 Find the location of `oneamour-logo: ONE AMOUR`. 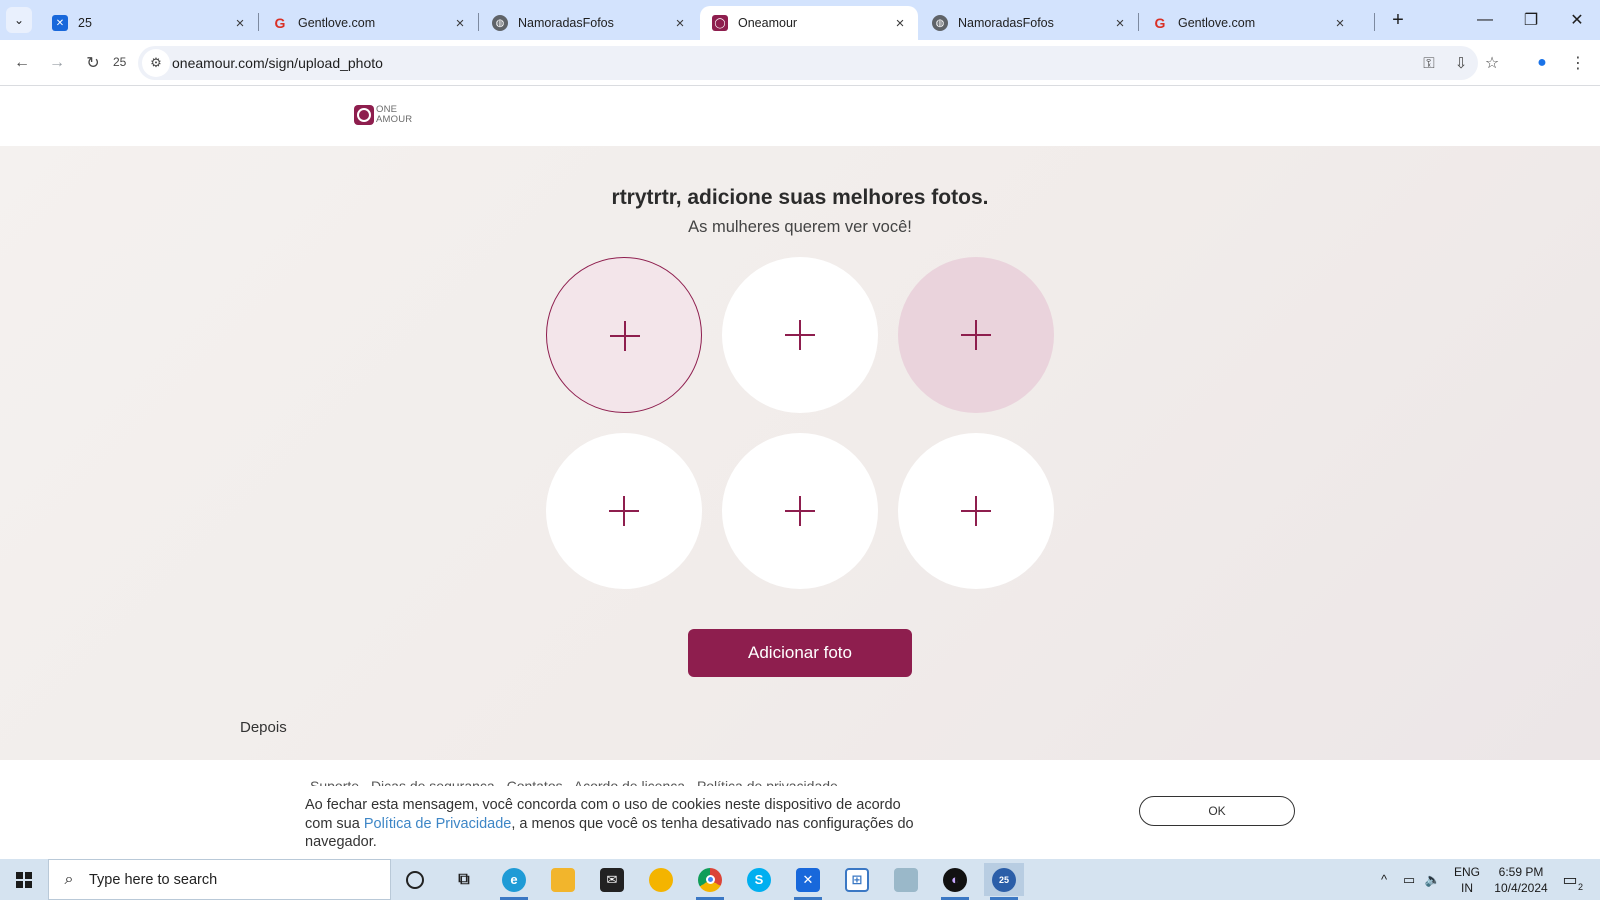

oneamour-logo: ONE AMOUR is located at coordinates (383, 115).